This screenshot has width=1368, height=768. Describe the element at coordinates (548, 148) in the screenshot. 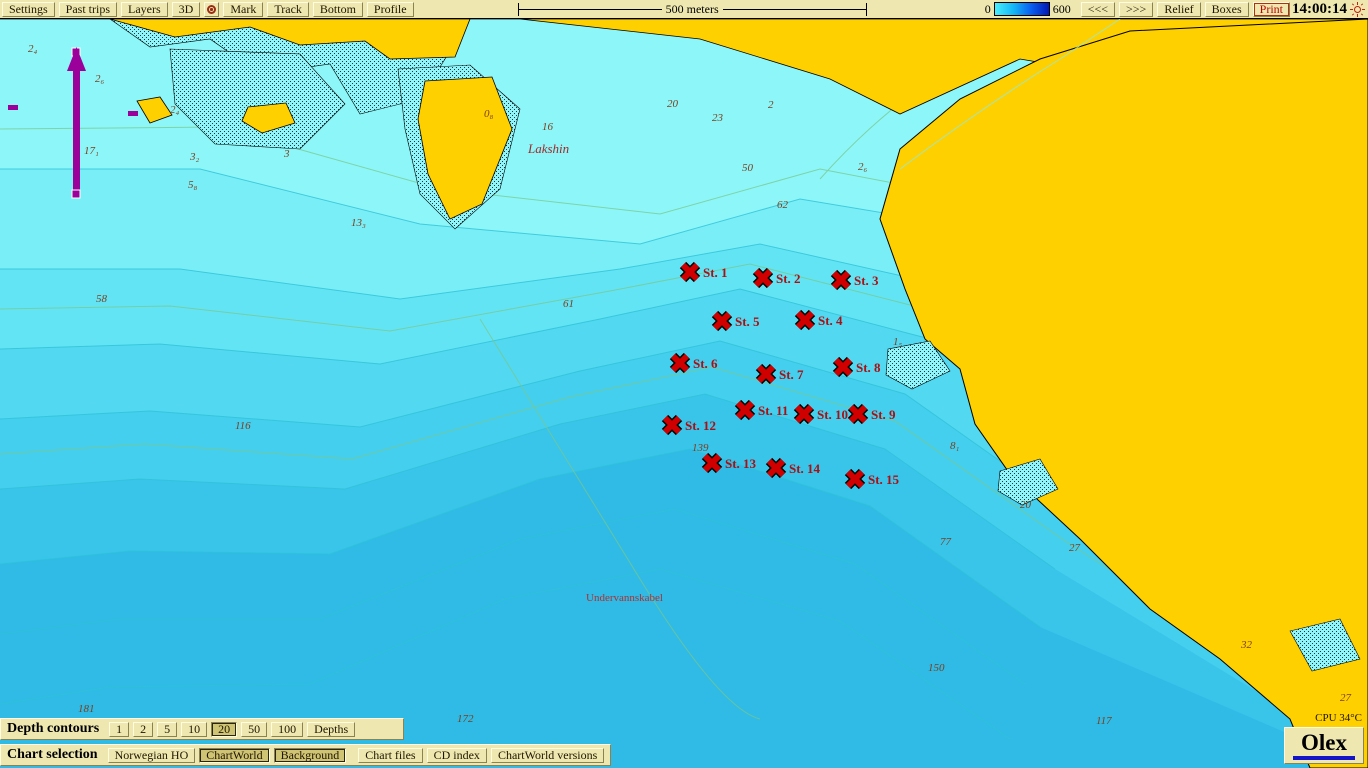

I see `place-label: Lakshin` at that location.